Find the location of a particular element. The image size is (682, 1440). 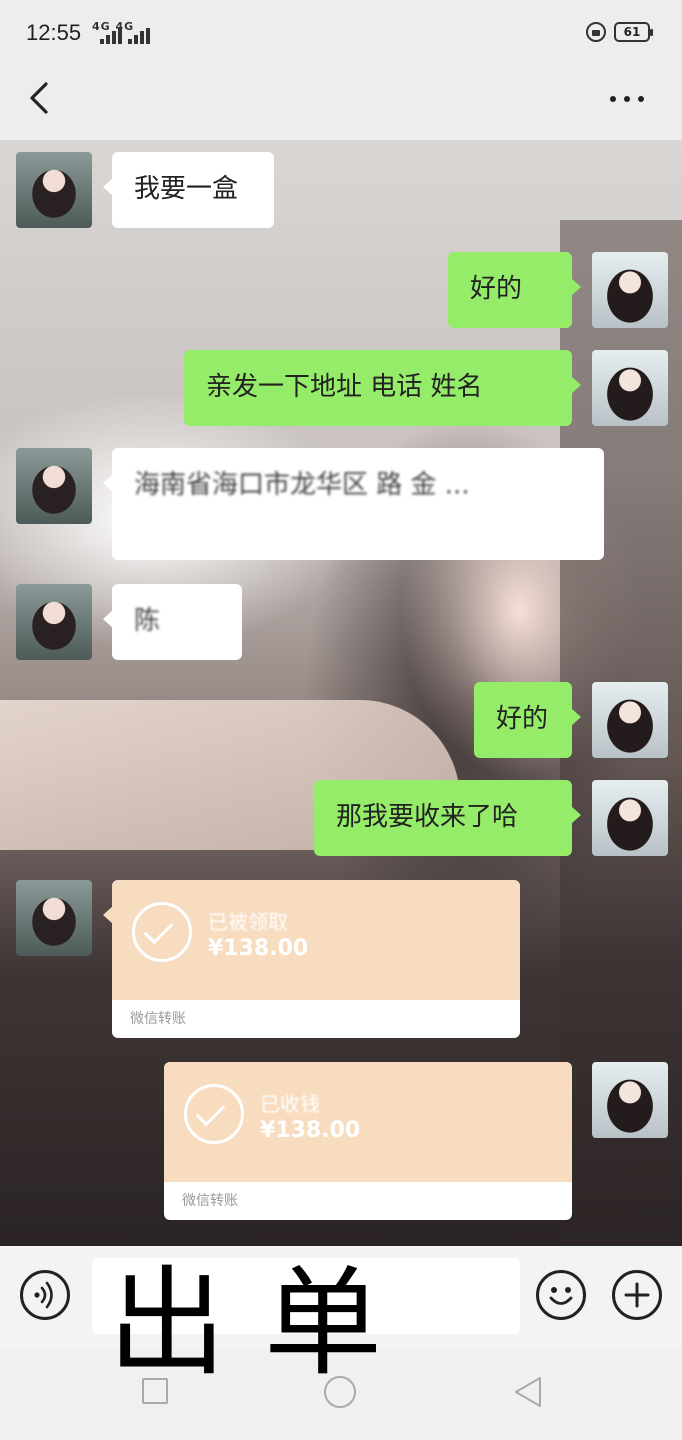

transfer-status: 已收钱 is located at coordinates (290, 1104).